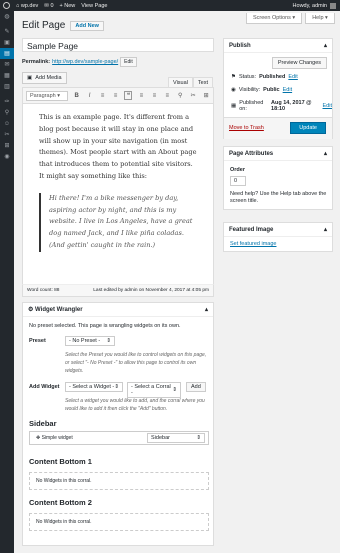 This screenshot has width=340, height=553. Describe the element at coordinates (320, 18) in the screenshot. I see `help-button: Help ▾` at that location.